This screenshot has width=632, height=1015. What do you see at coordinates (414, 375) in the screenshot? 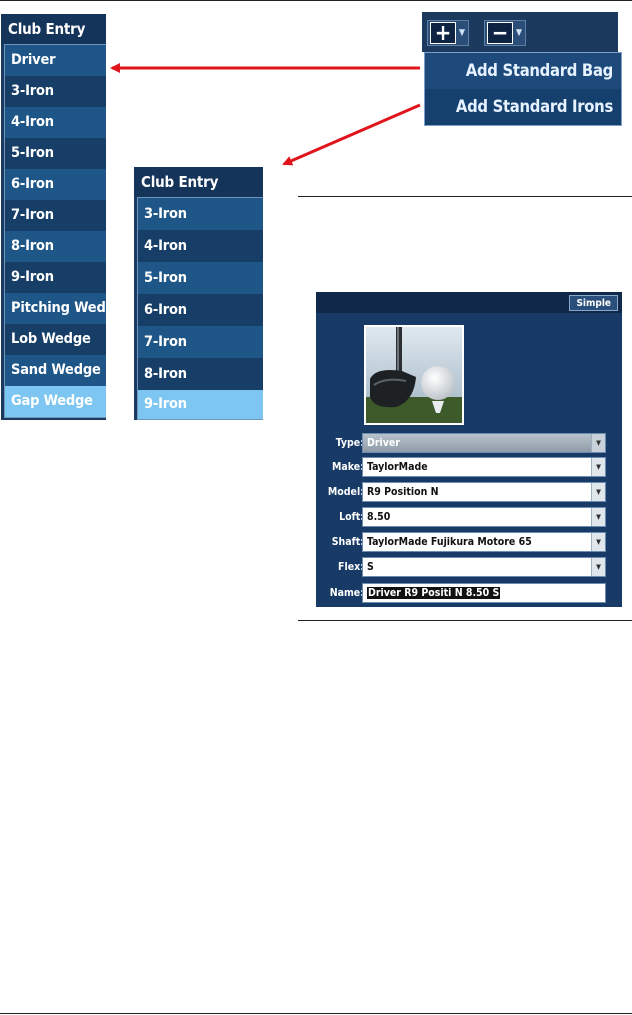
I see `club-image` at bounding box center [414, 375].